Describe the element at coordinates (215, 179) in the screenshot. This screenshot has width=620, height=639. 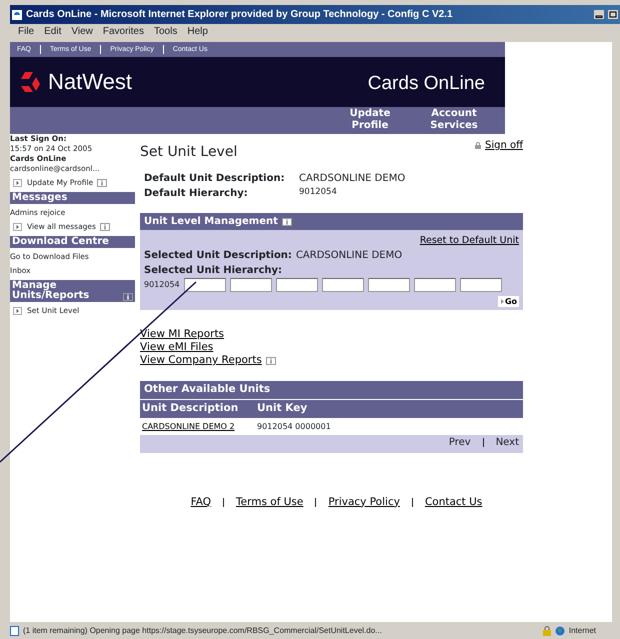
I see `field-label: Default Unit Description:` at that location.